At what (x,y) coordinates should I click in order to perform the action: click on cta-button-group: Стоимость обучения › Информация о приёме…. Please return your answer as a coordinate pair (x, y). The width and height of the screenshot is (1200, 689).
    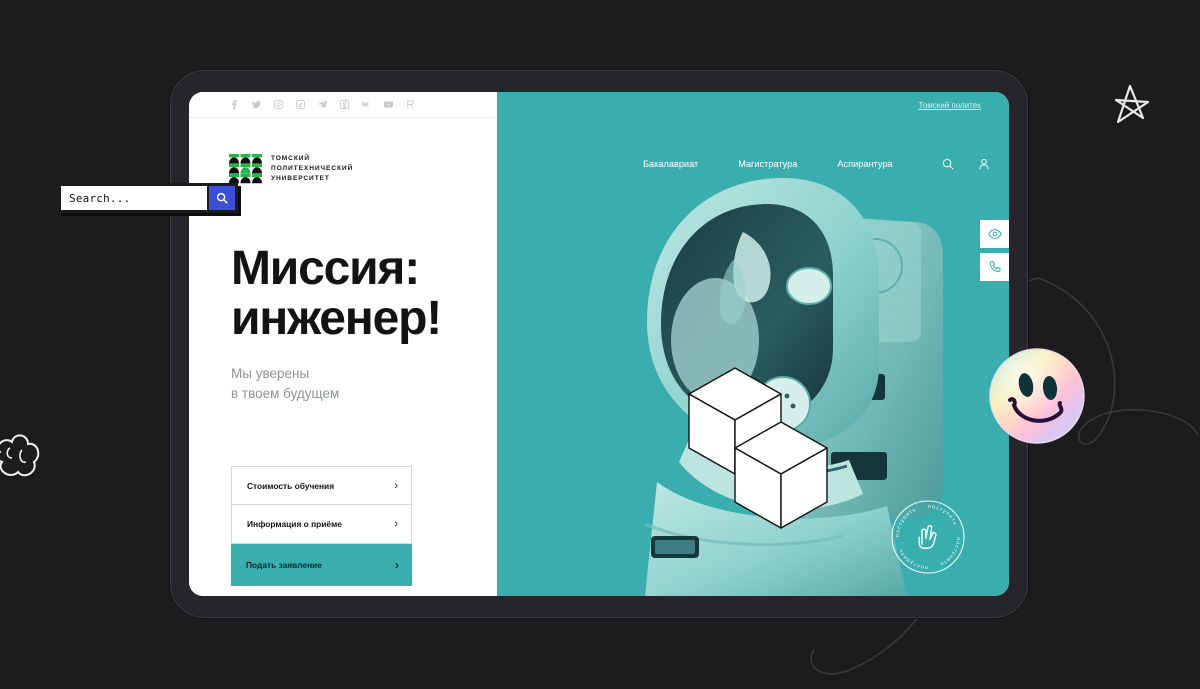
    Looking at the image, I should click on (321, 505).